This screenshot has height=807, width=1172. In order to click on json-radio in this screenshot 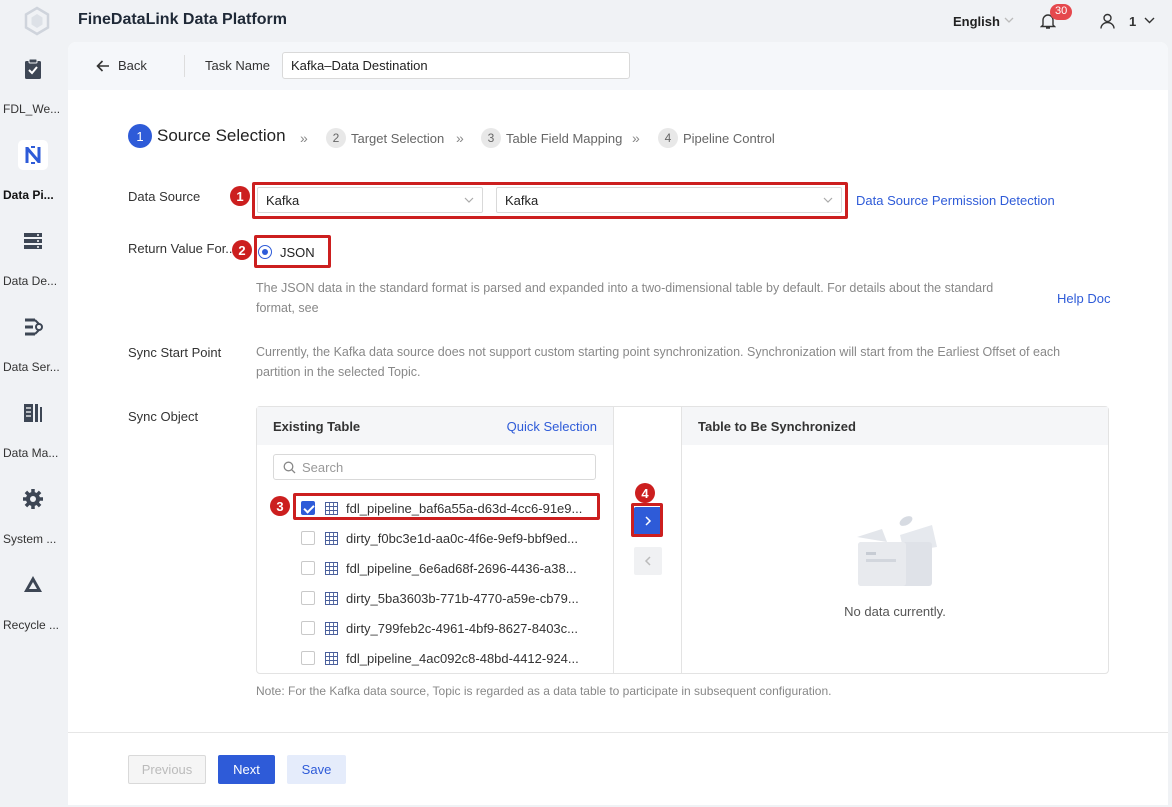, I will do `click(265, 252)`.